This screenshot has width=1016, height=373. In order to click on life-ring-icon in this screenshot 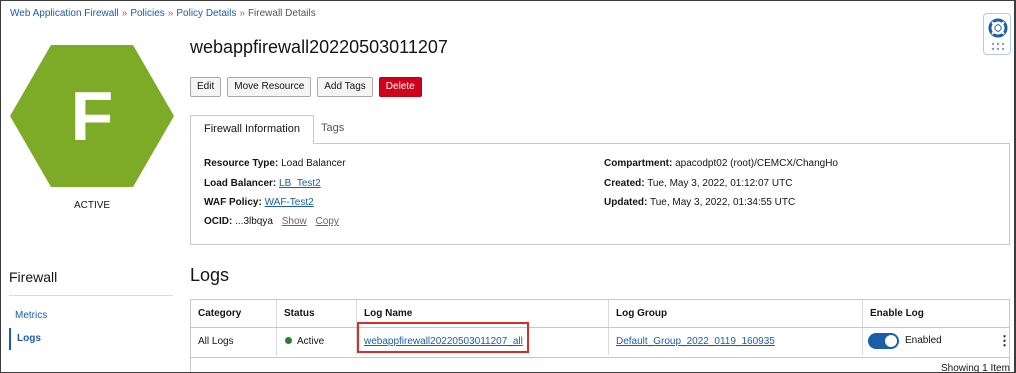, I will do `click(998, 28)`.